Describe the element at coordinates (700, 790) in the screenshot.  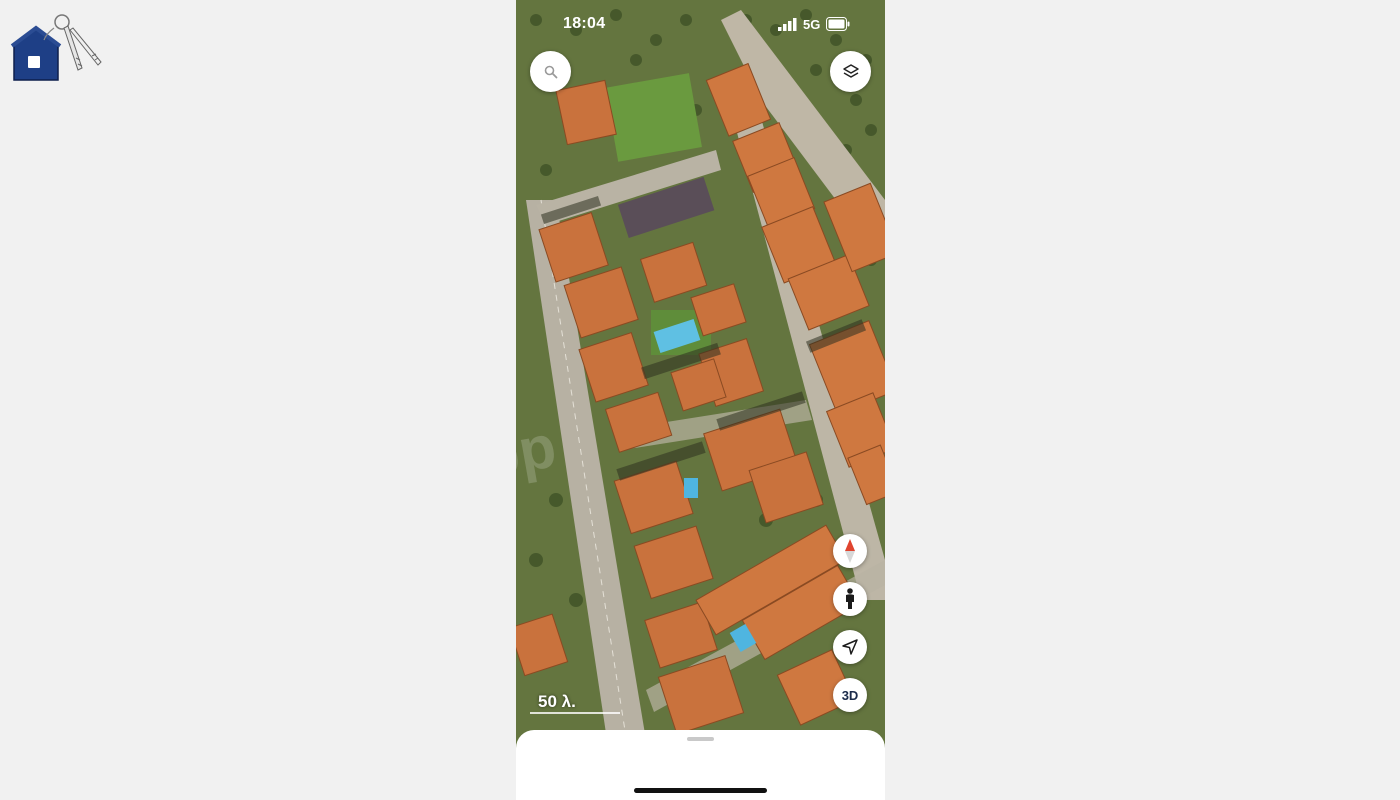
I see `home-indicator` at that location.